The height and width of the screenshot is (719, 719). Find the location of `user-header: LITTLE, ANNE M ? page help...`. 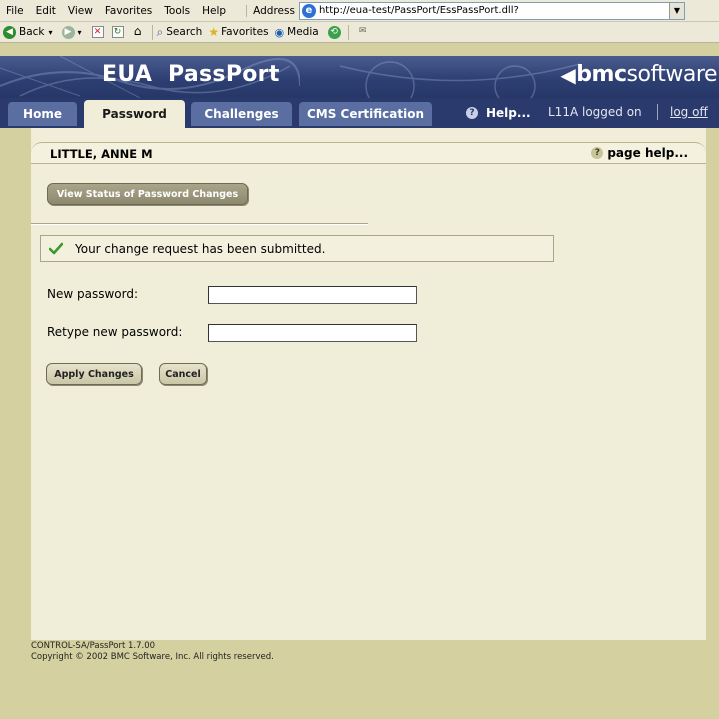

user-header: LITTLE, ANNE M ? page help... is located at coordinates (368, 153).